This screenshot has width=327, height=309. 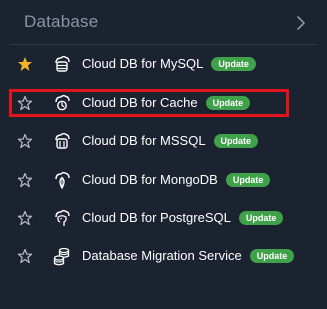 I want to click on menu-item-label: Cloud DB for MSSQL Update, so click(x=170, y=140).